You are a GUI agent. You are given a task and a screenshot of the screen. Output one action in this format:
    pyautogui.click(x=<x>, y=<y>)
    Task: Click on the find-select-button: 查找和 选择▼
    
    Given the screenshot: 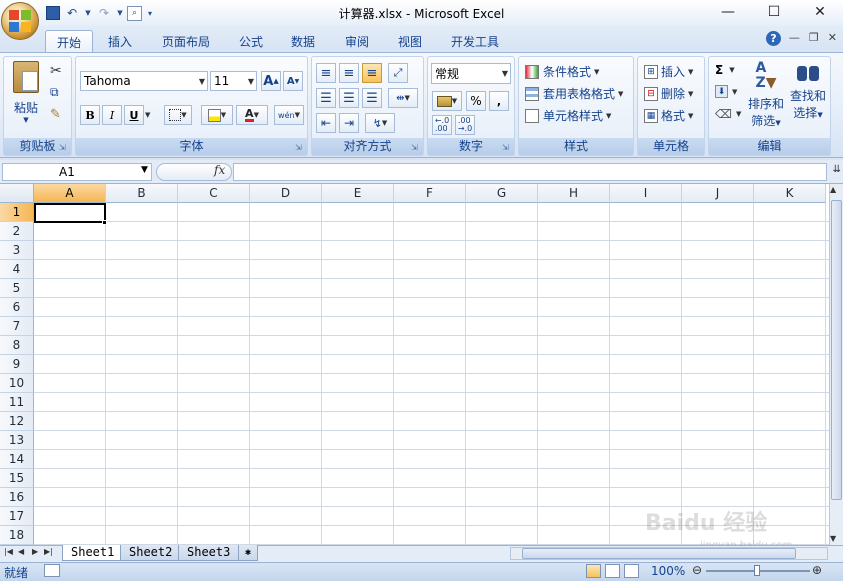 What is the action you would take?
    pyautogui.click(x=808, y=96)
    